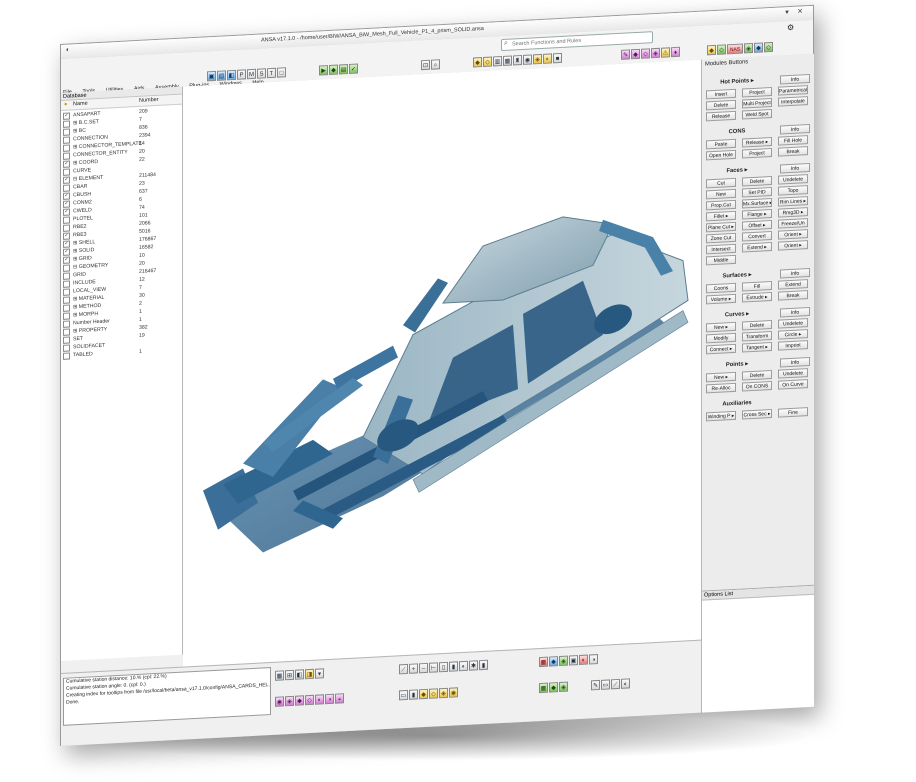 The height and width of the screenshot is (782, 916). I want to click on line-icon: ⟋, so click(403, 669).